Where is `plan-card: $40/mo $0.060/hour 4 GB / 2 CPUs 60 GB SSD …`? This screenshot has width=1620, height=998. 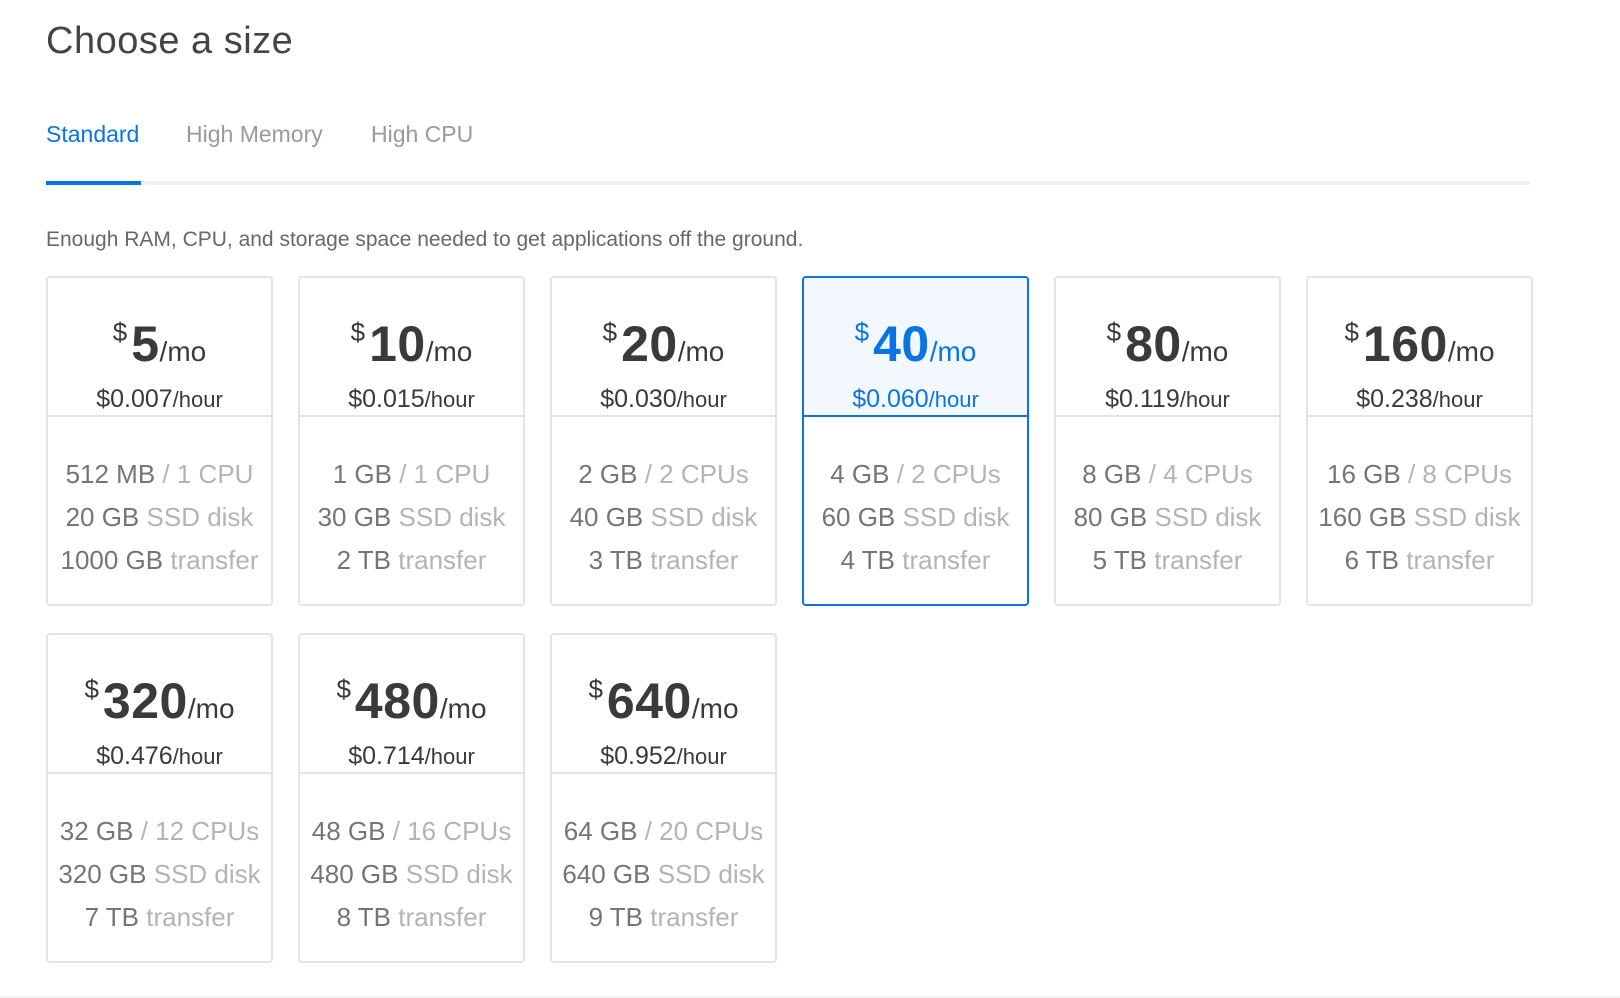 plan-card: $40/mo $0.060/hour 4 GB / 2 CPUs 60 GB SSD … is located at coordinates (915, 441).